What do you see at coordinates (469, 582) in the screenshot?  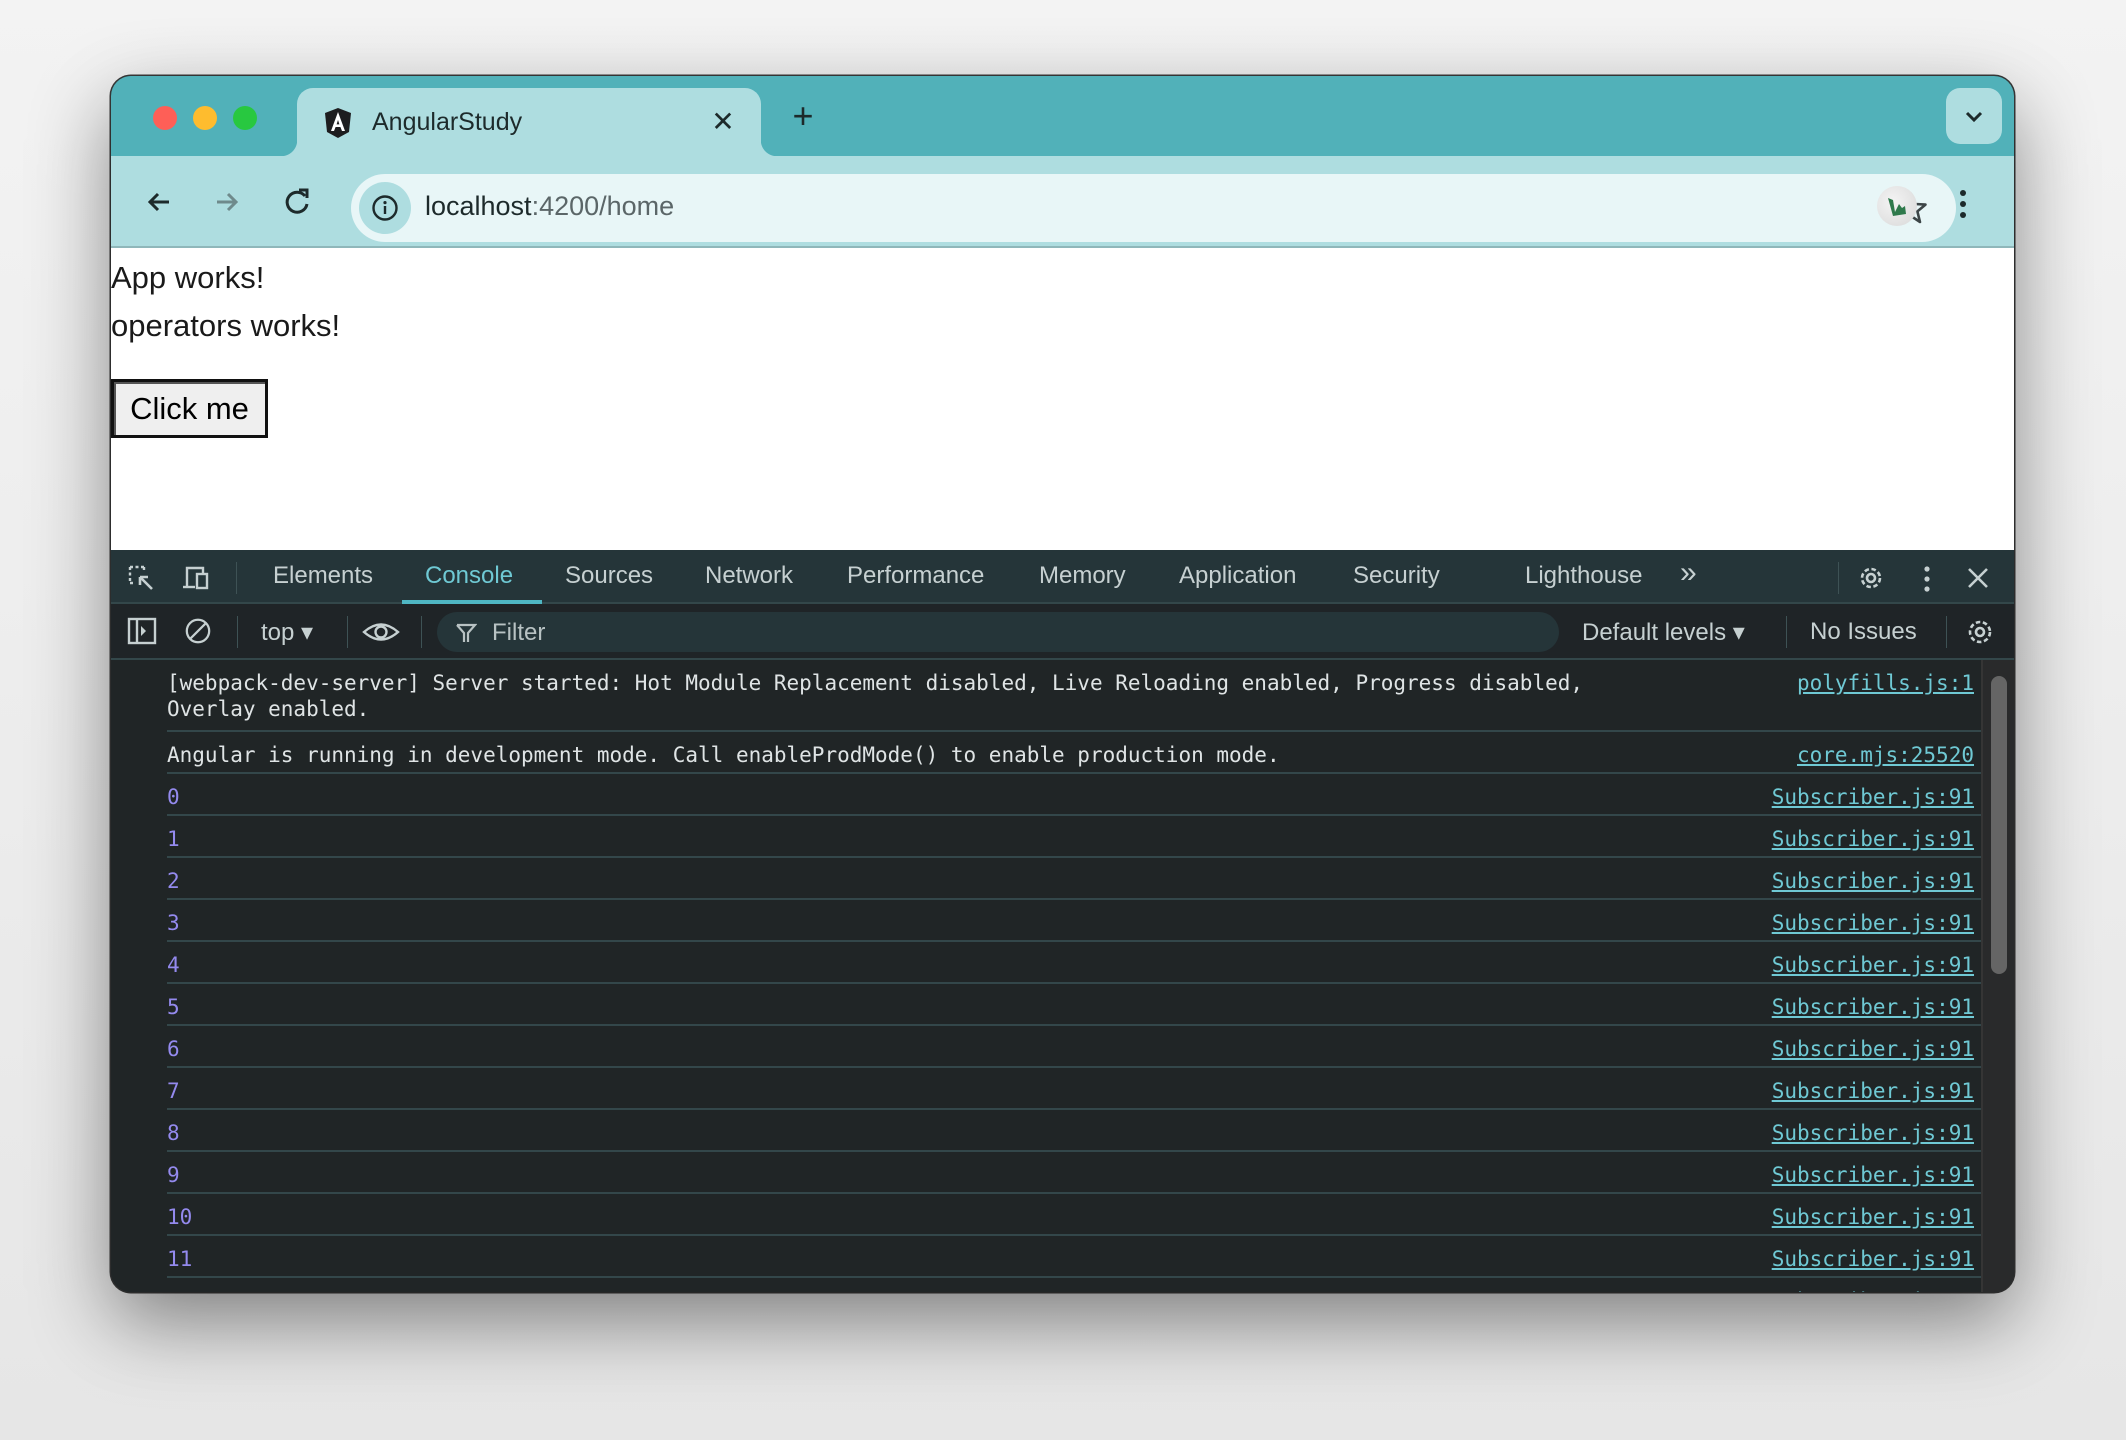 I see `devtools-tab-console: Console` at bounding box center [469, 582].